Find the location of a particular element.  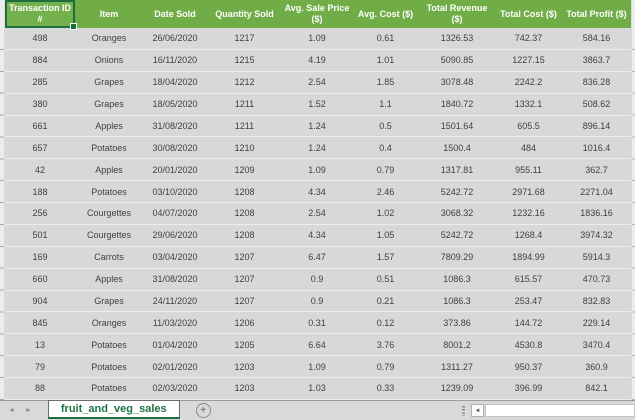

cell-transaction-id: 501 is located at coordinates (40, 235).